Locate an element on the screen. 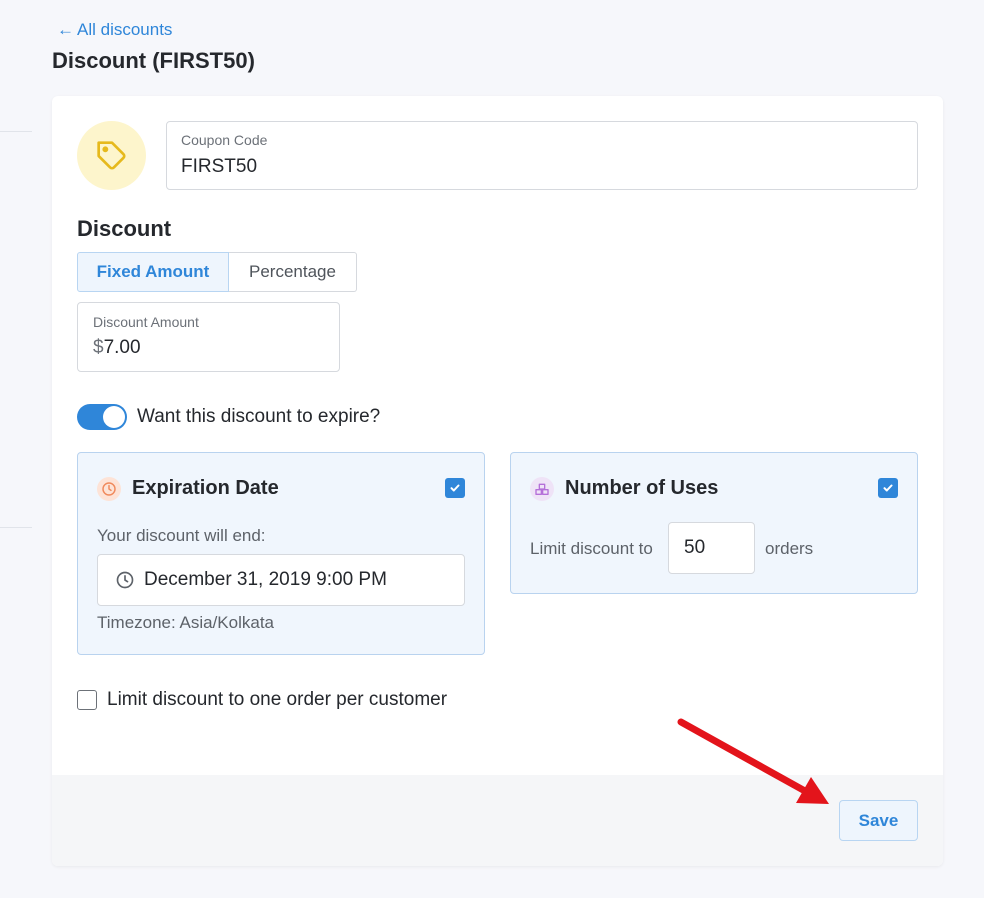 The width and height of the screenshot is (984, 898). fixed-amount-option: Fixed Amount is located at coordinates (153, 272).